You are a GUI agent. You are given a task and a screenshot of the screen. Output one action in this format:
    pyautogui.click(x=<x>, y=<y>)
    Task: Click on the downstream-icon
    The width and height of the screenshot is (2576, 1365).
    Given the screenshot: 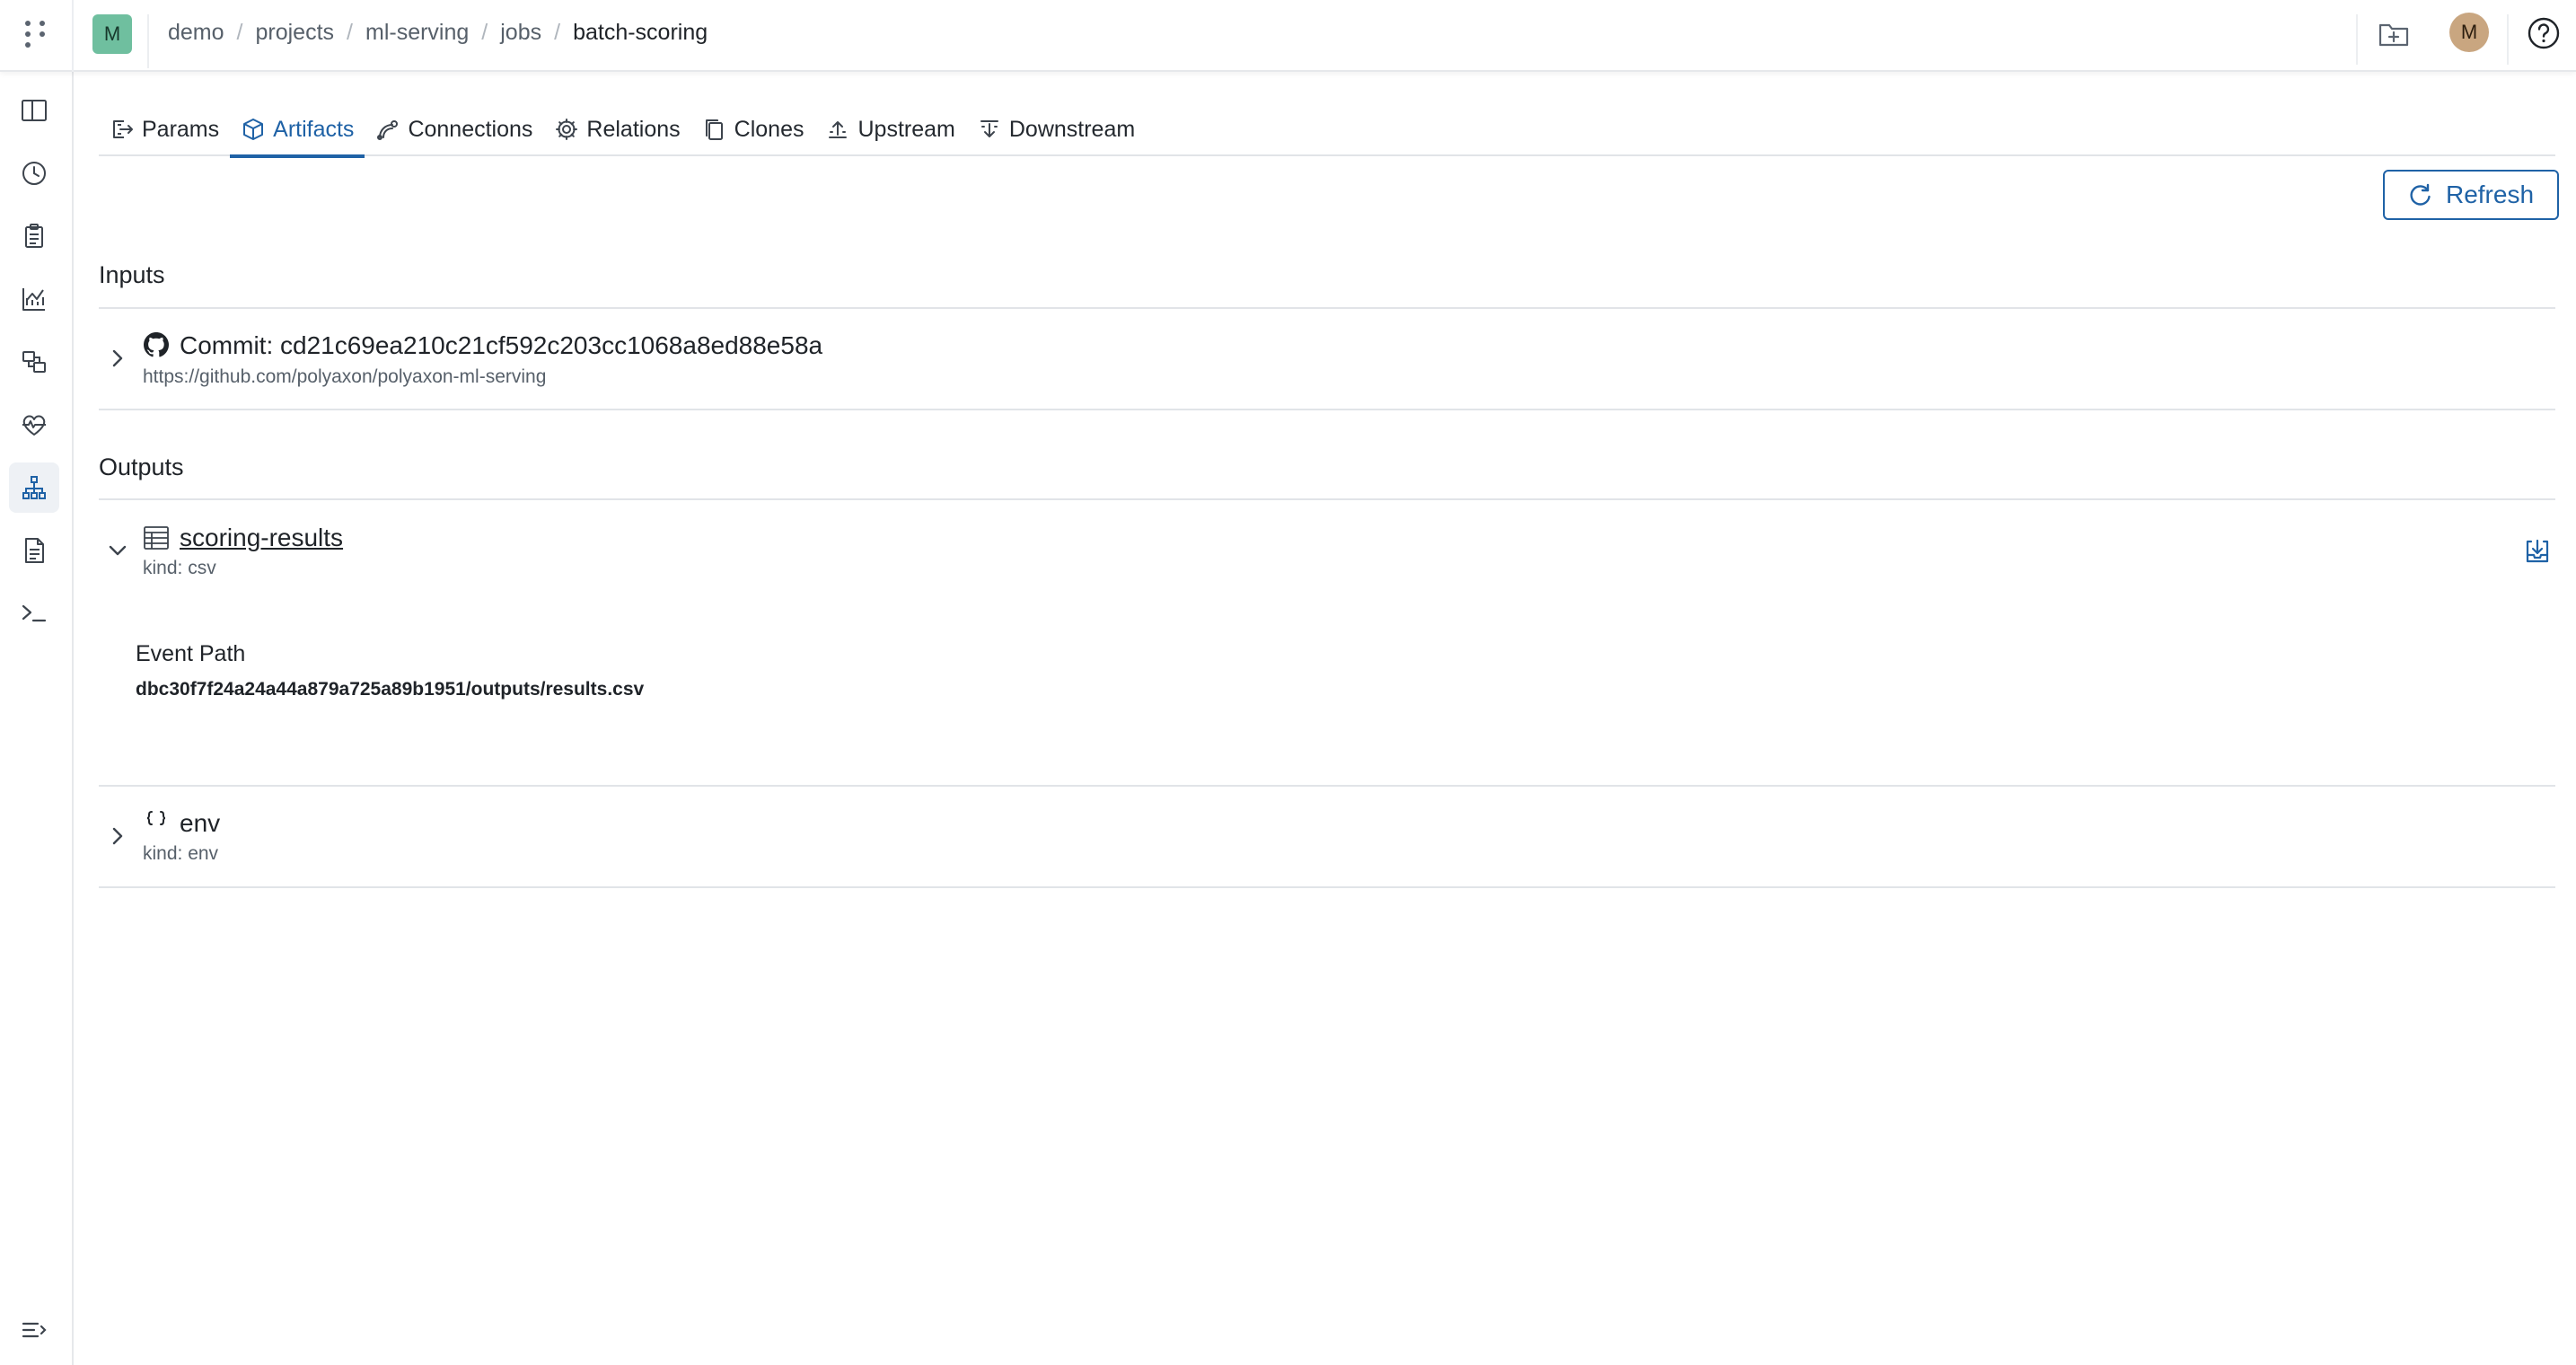 What is the action you would take?
    pyautogui.click(x=989, y=128)
    